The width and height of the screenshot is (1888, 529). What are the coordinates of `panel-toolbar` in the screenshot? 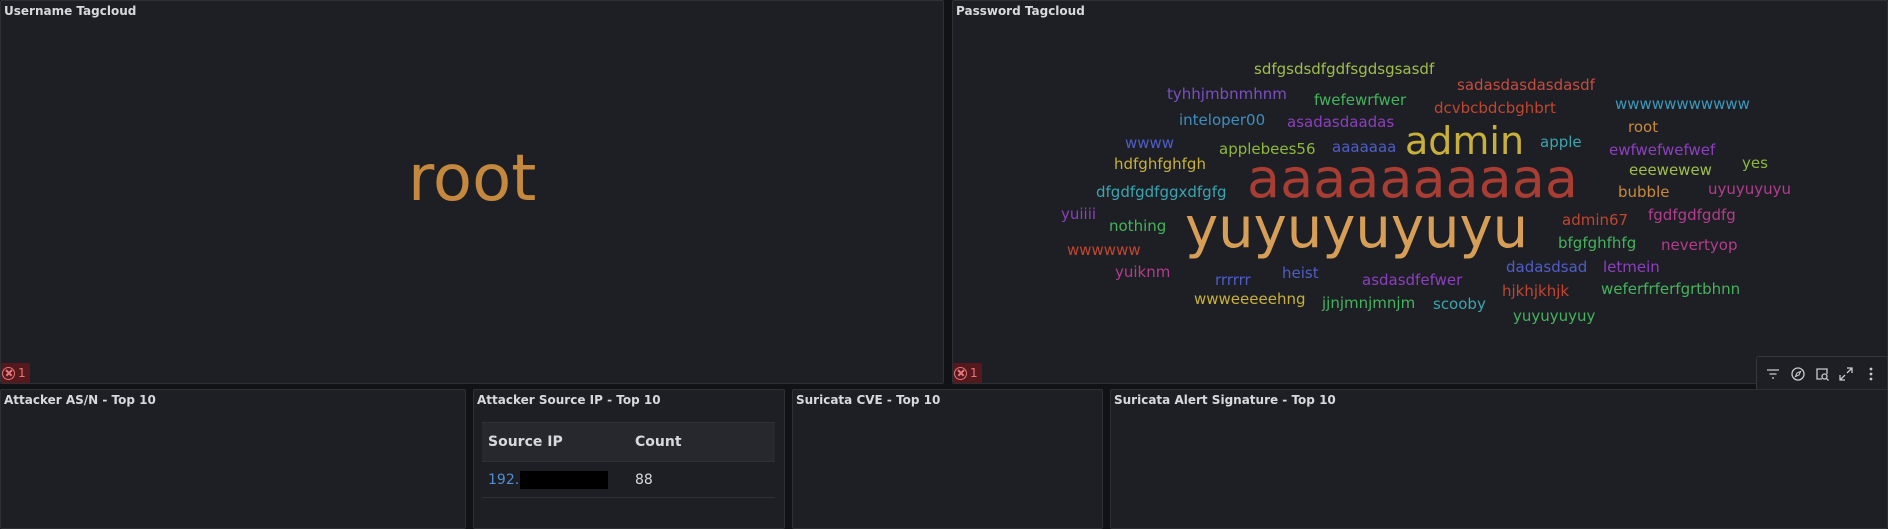 It's located at (1822, 374).